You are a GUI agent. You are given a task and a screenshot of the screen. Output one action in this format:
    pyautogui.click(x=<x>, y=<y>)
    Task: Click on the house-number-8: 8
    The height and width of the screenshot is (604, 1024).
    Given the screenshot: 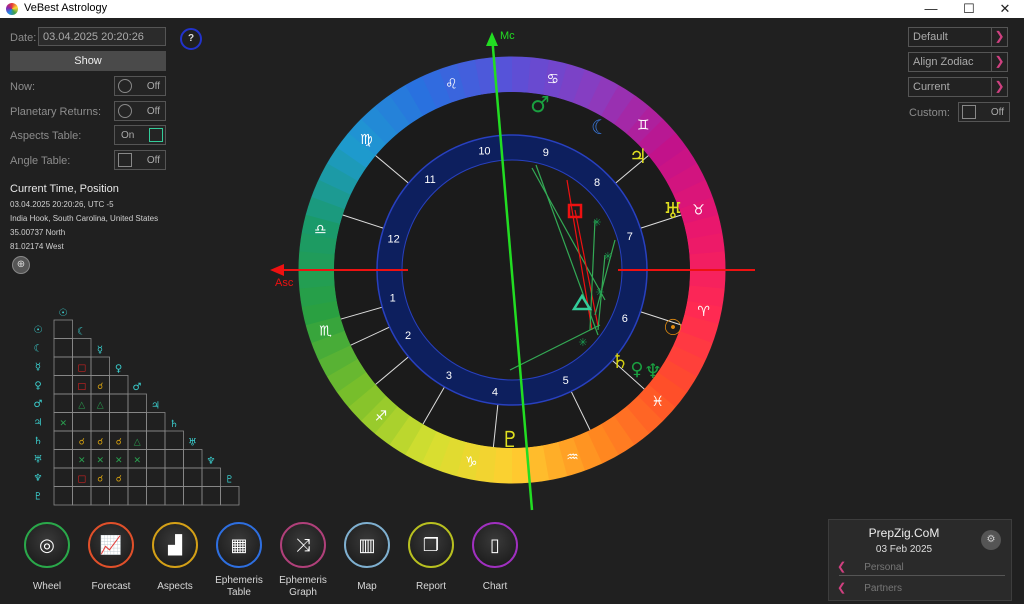 What is the action you would take?
    pyautogui.click(x=597, y=183)
    